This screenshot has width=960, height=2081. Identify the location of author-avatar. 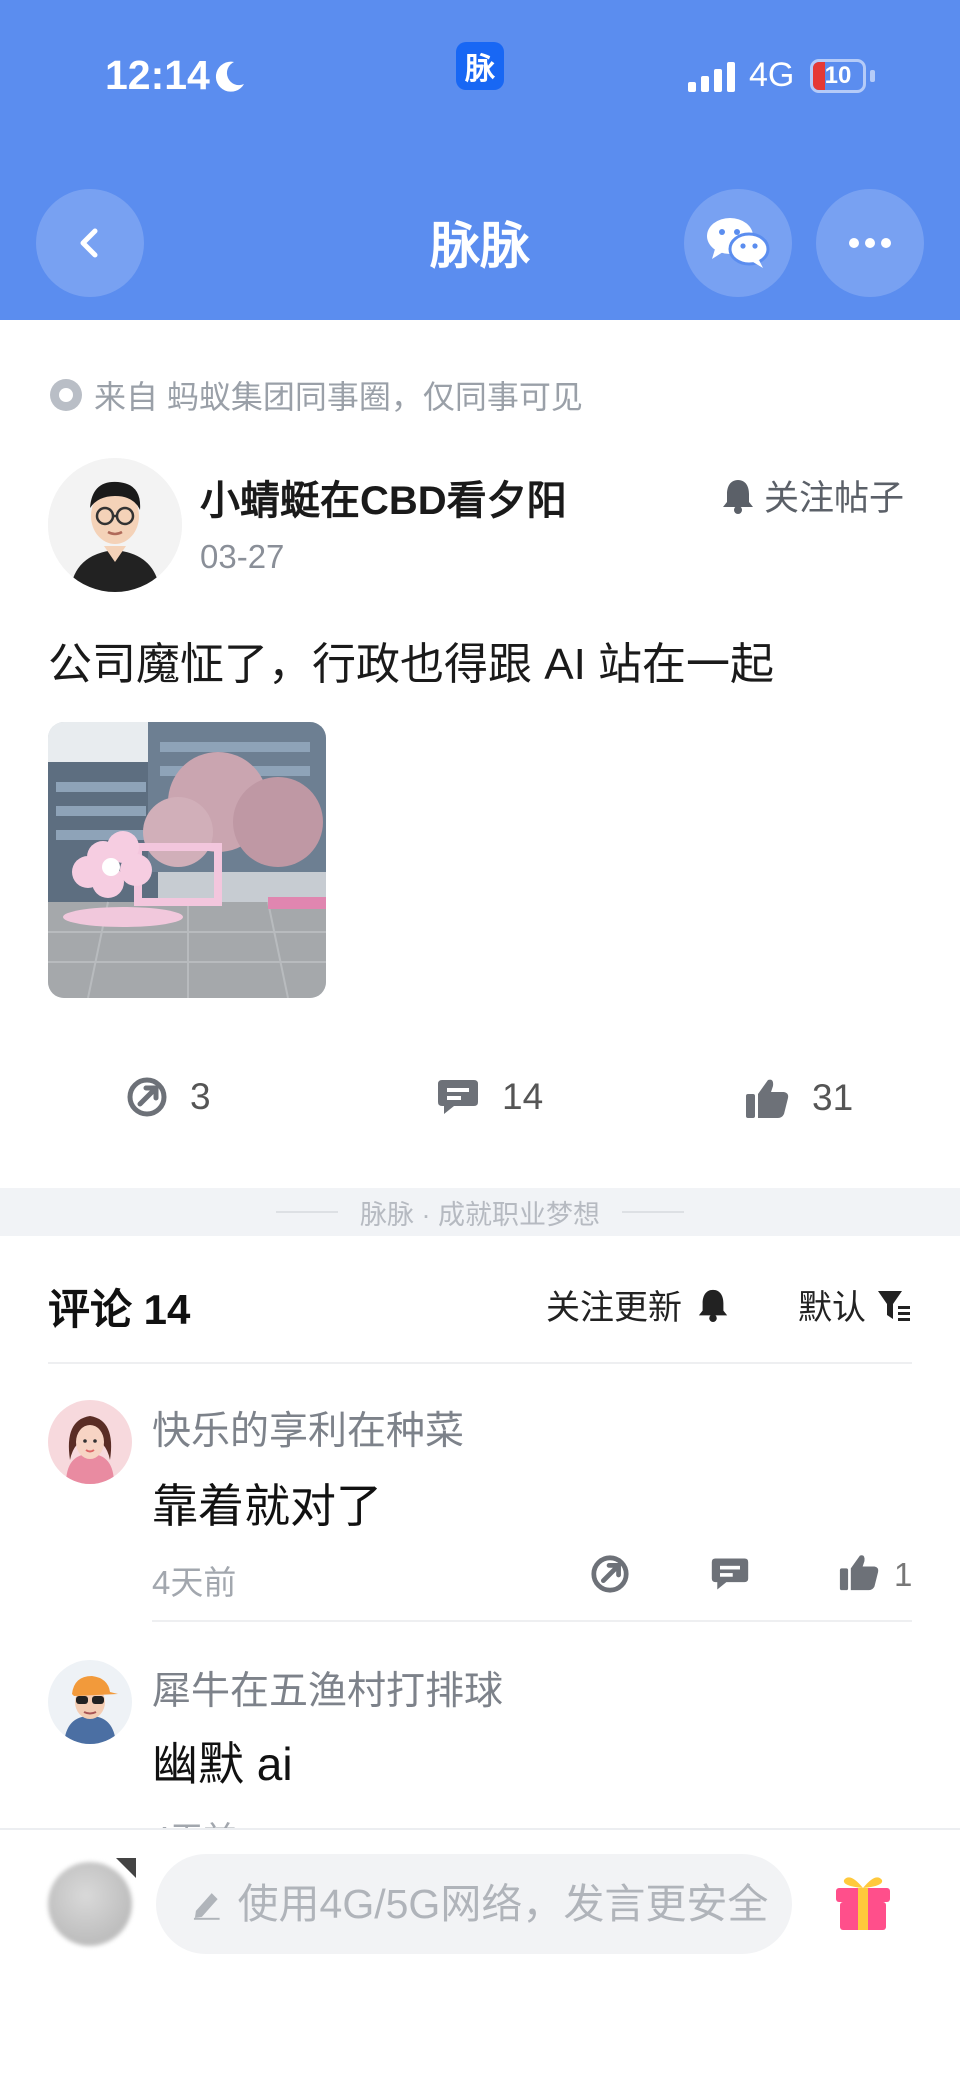
(115, 525).